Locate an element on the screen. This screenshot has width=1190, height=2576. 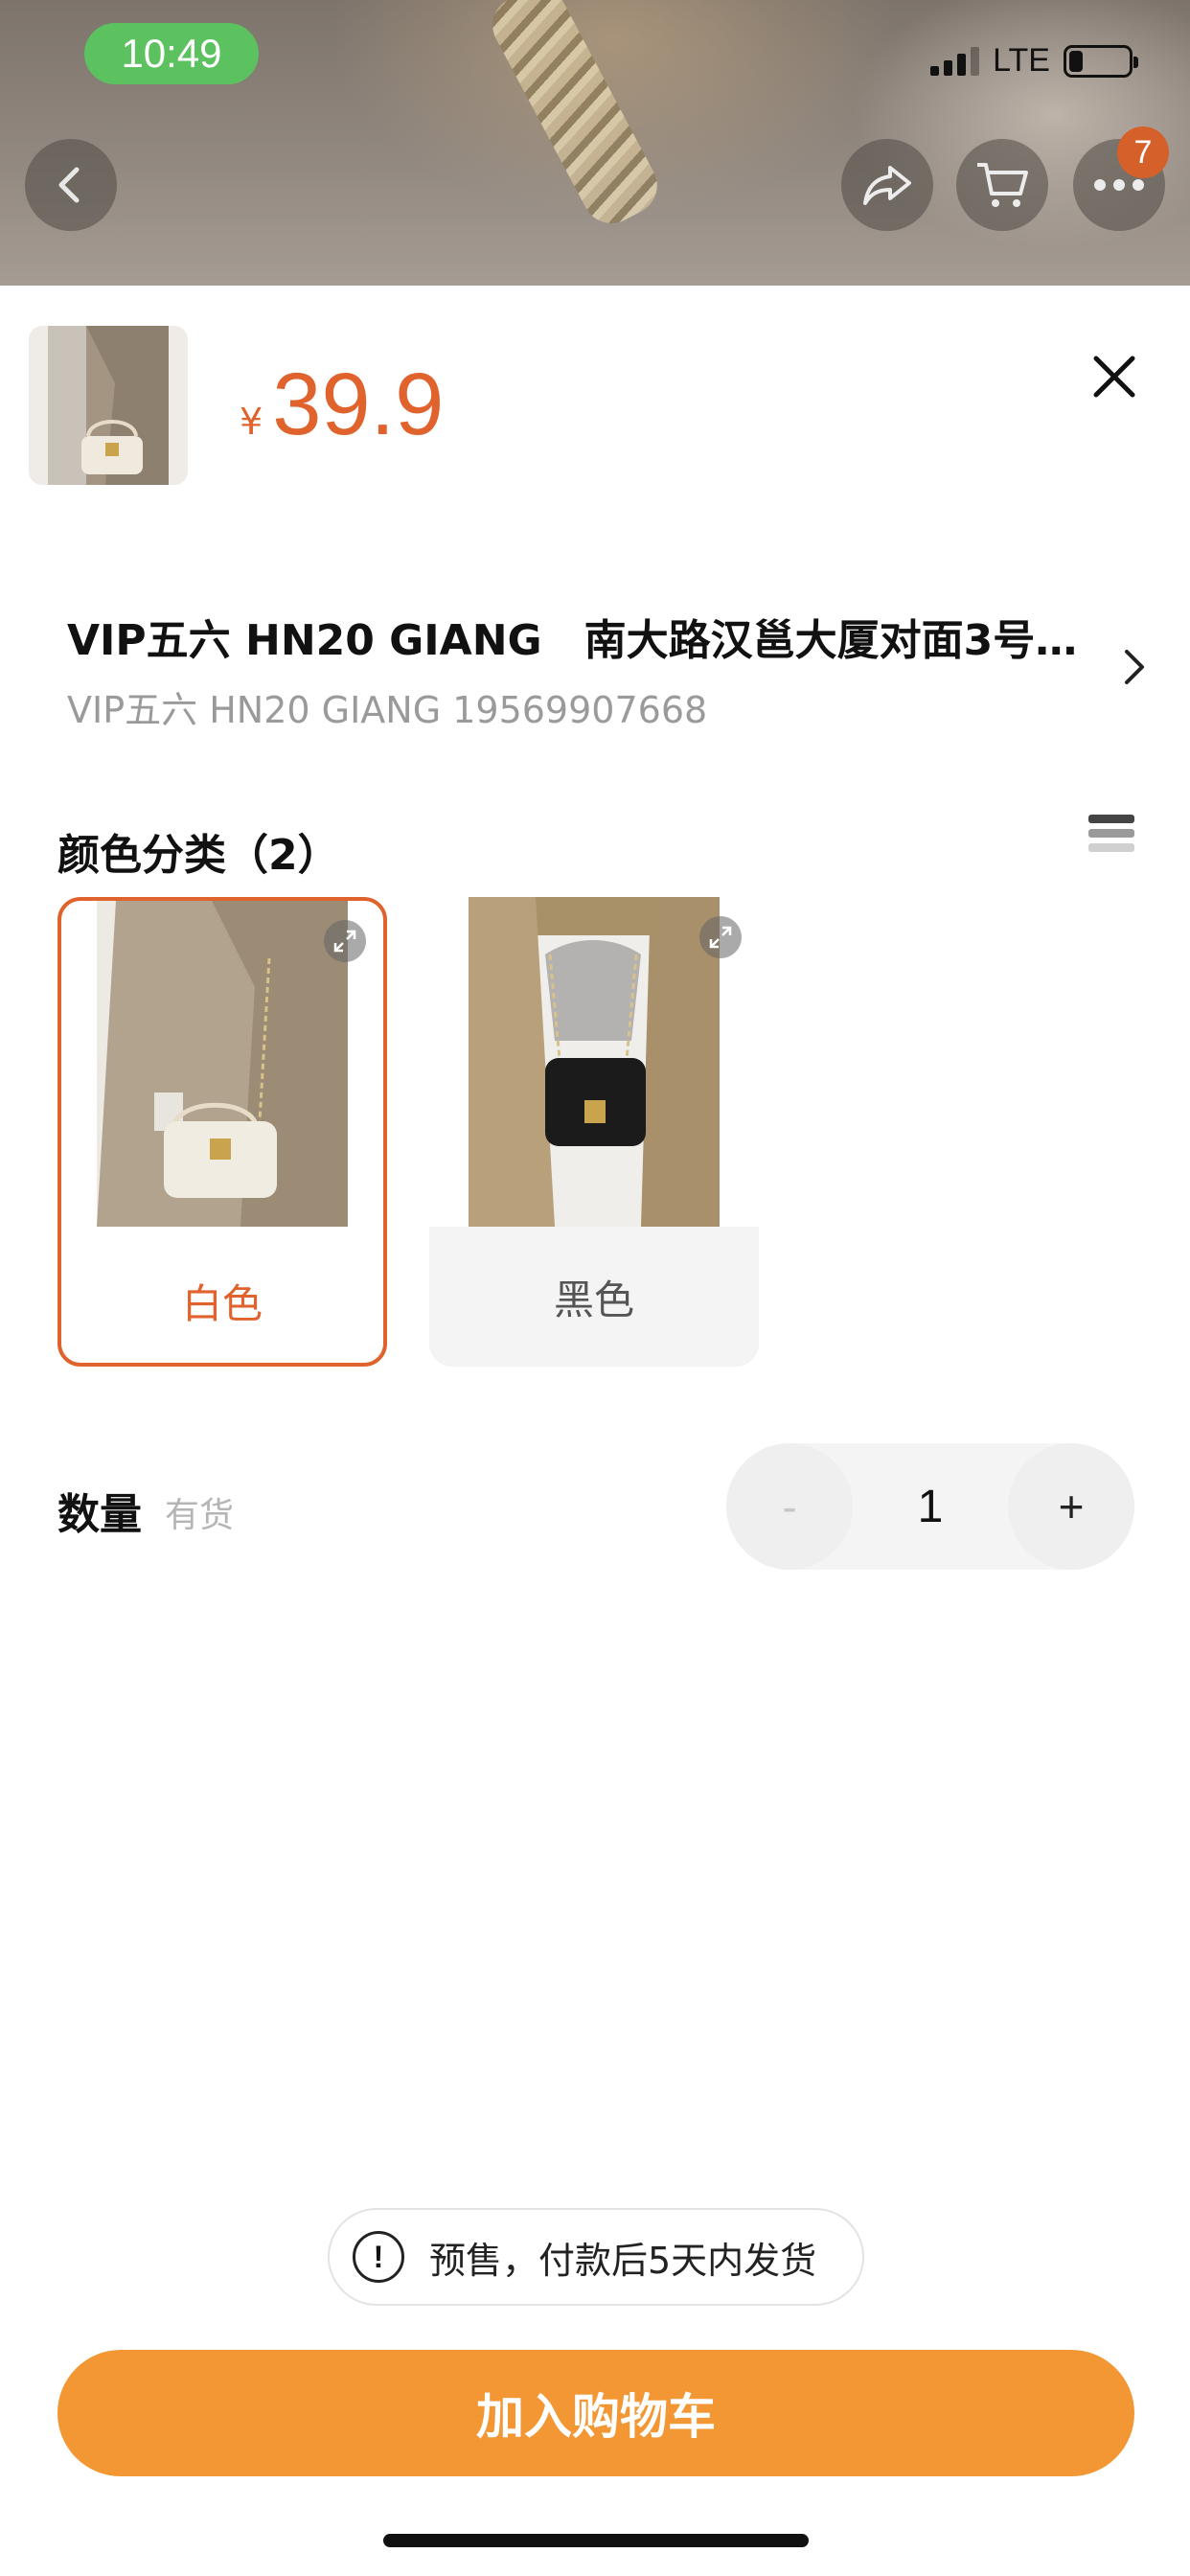
share-icon is located at coordinates (887, 185).